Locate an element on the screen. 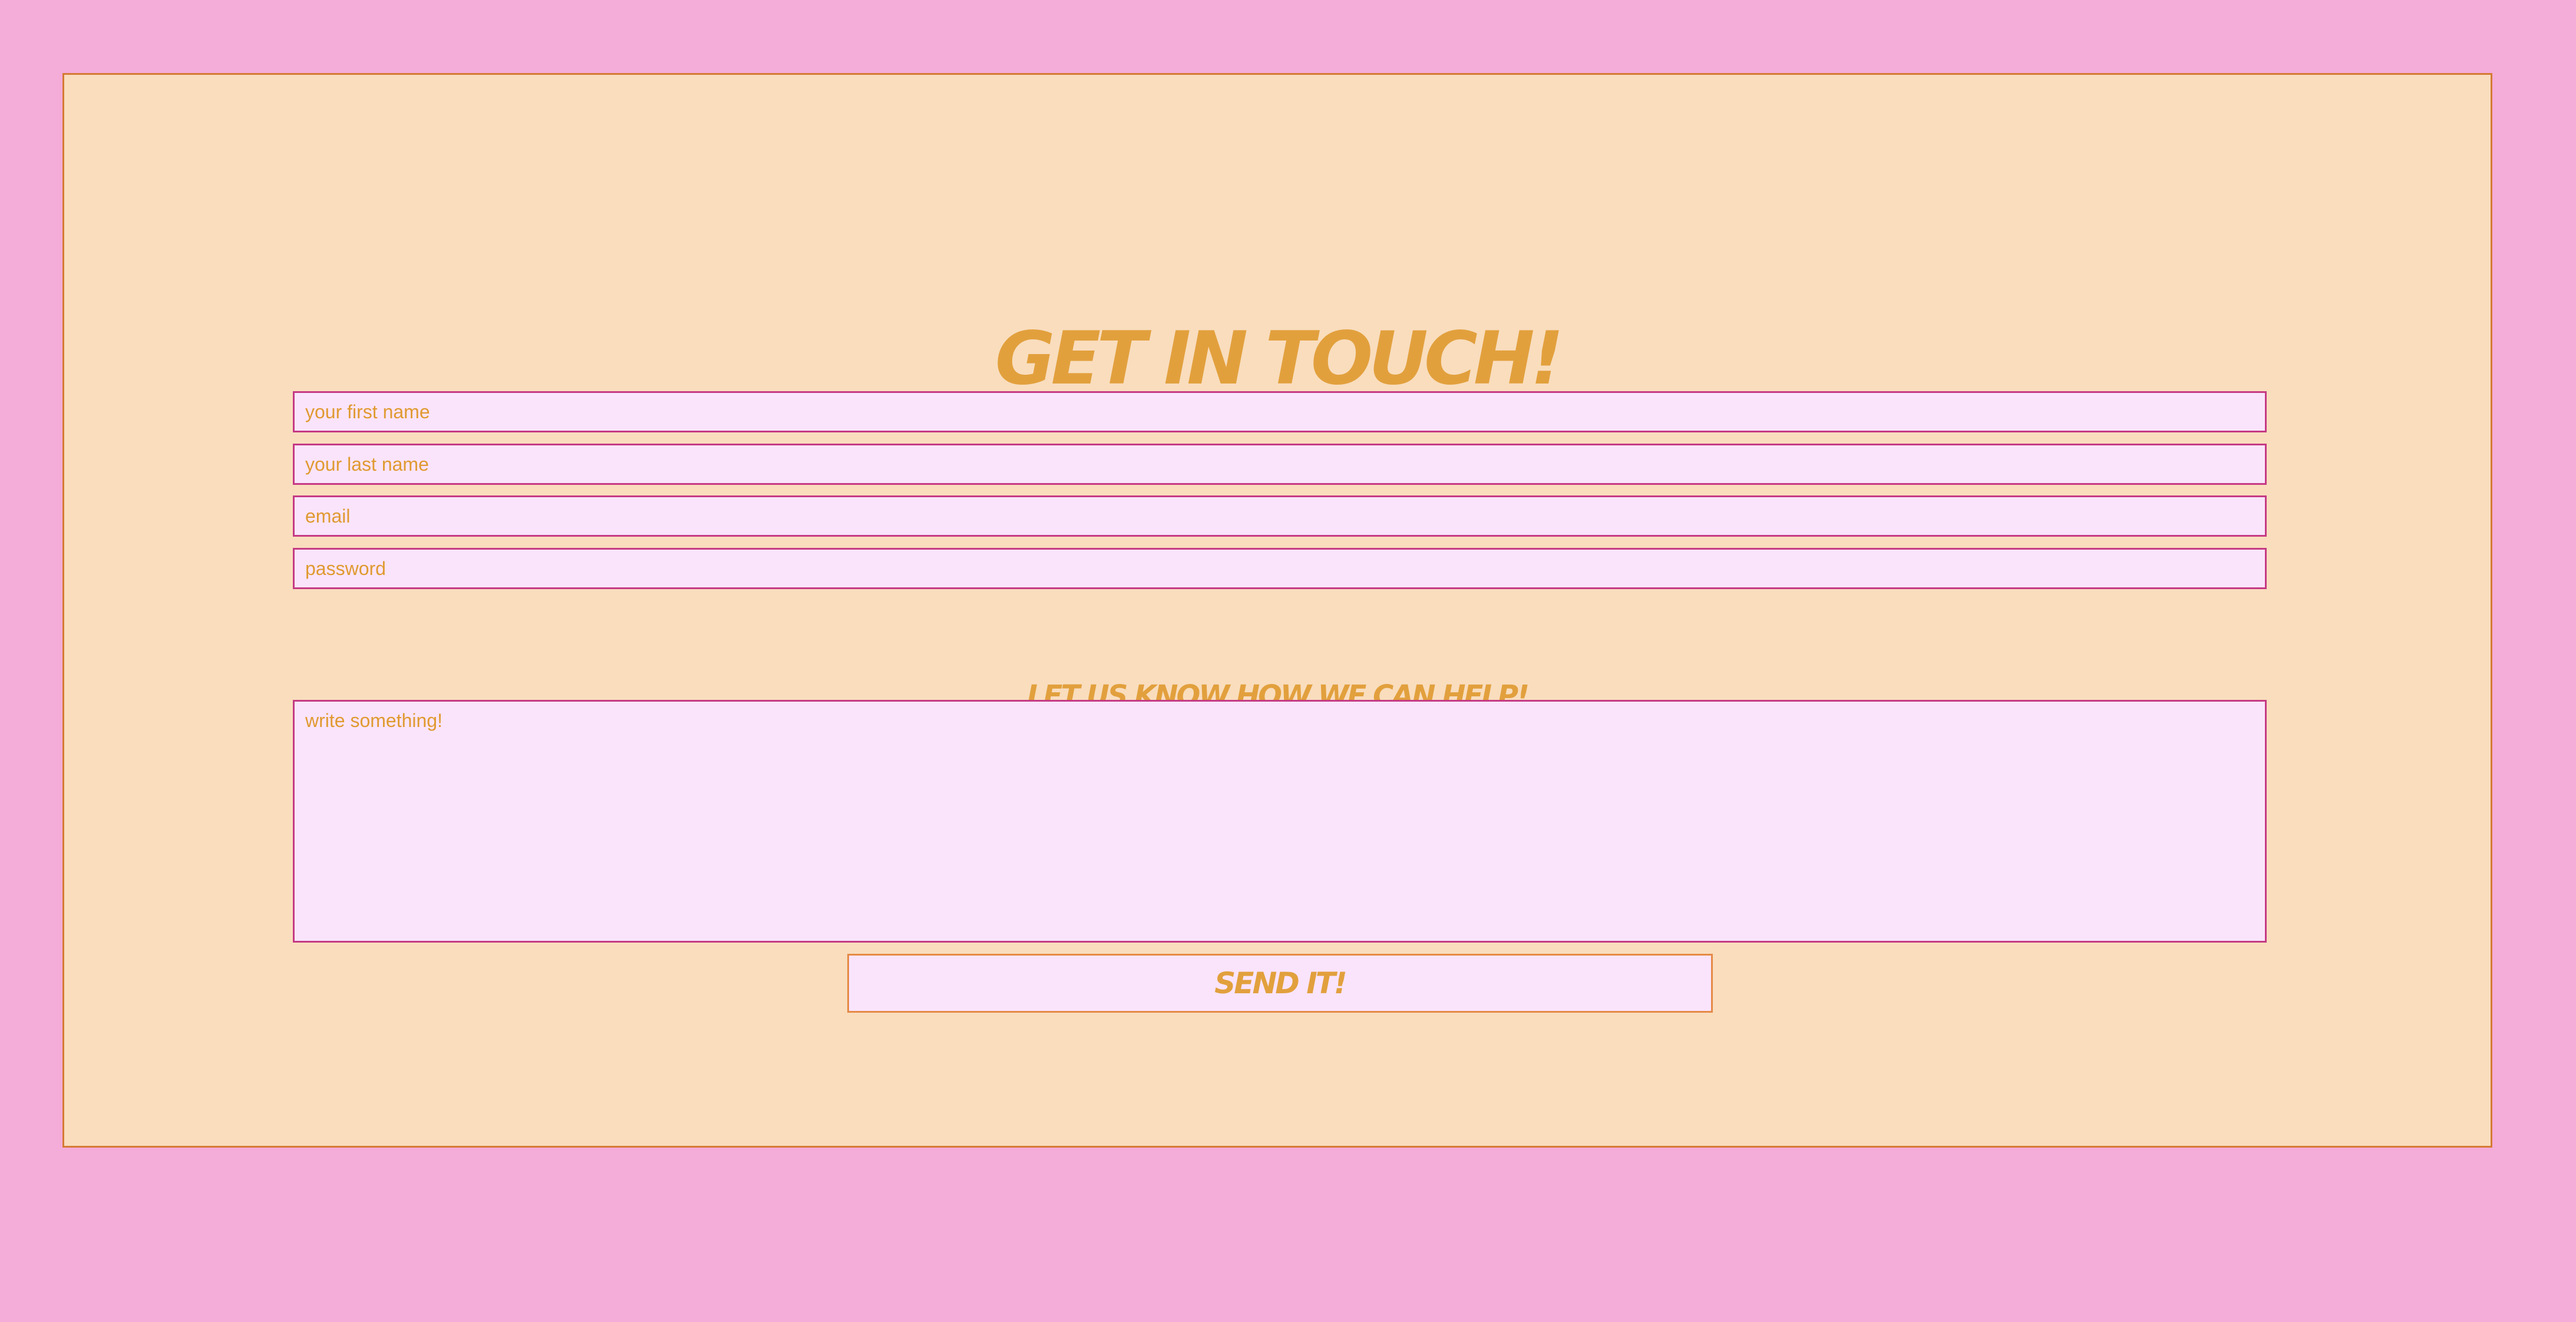 The height and width of the screenshot is (1322, 2576). send-button: SEND IT! is located at coordinates (1280, 983).